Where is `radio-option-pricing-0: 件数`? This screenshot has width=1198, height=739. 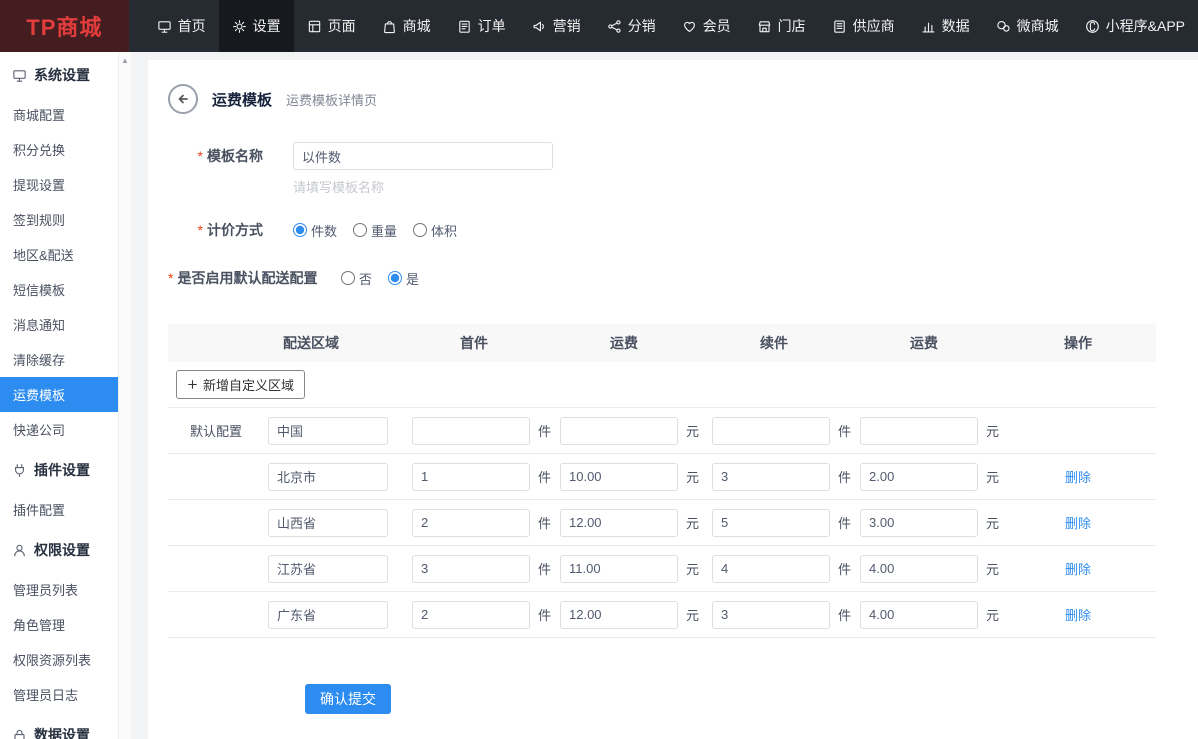
radio-option-pricing-0: 件数 is located at coordinates (315, 230).